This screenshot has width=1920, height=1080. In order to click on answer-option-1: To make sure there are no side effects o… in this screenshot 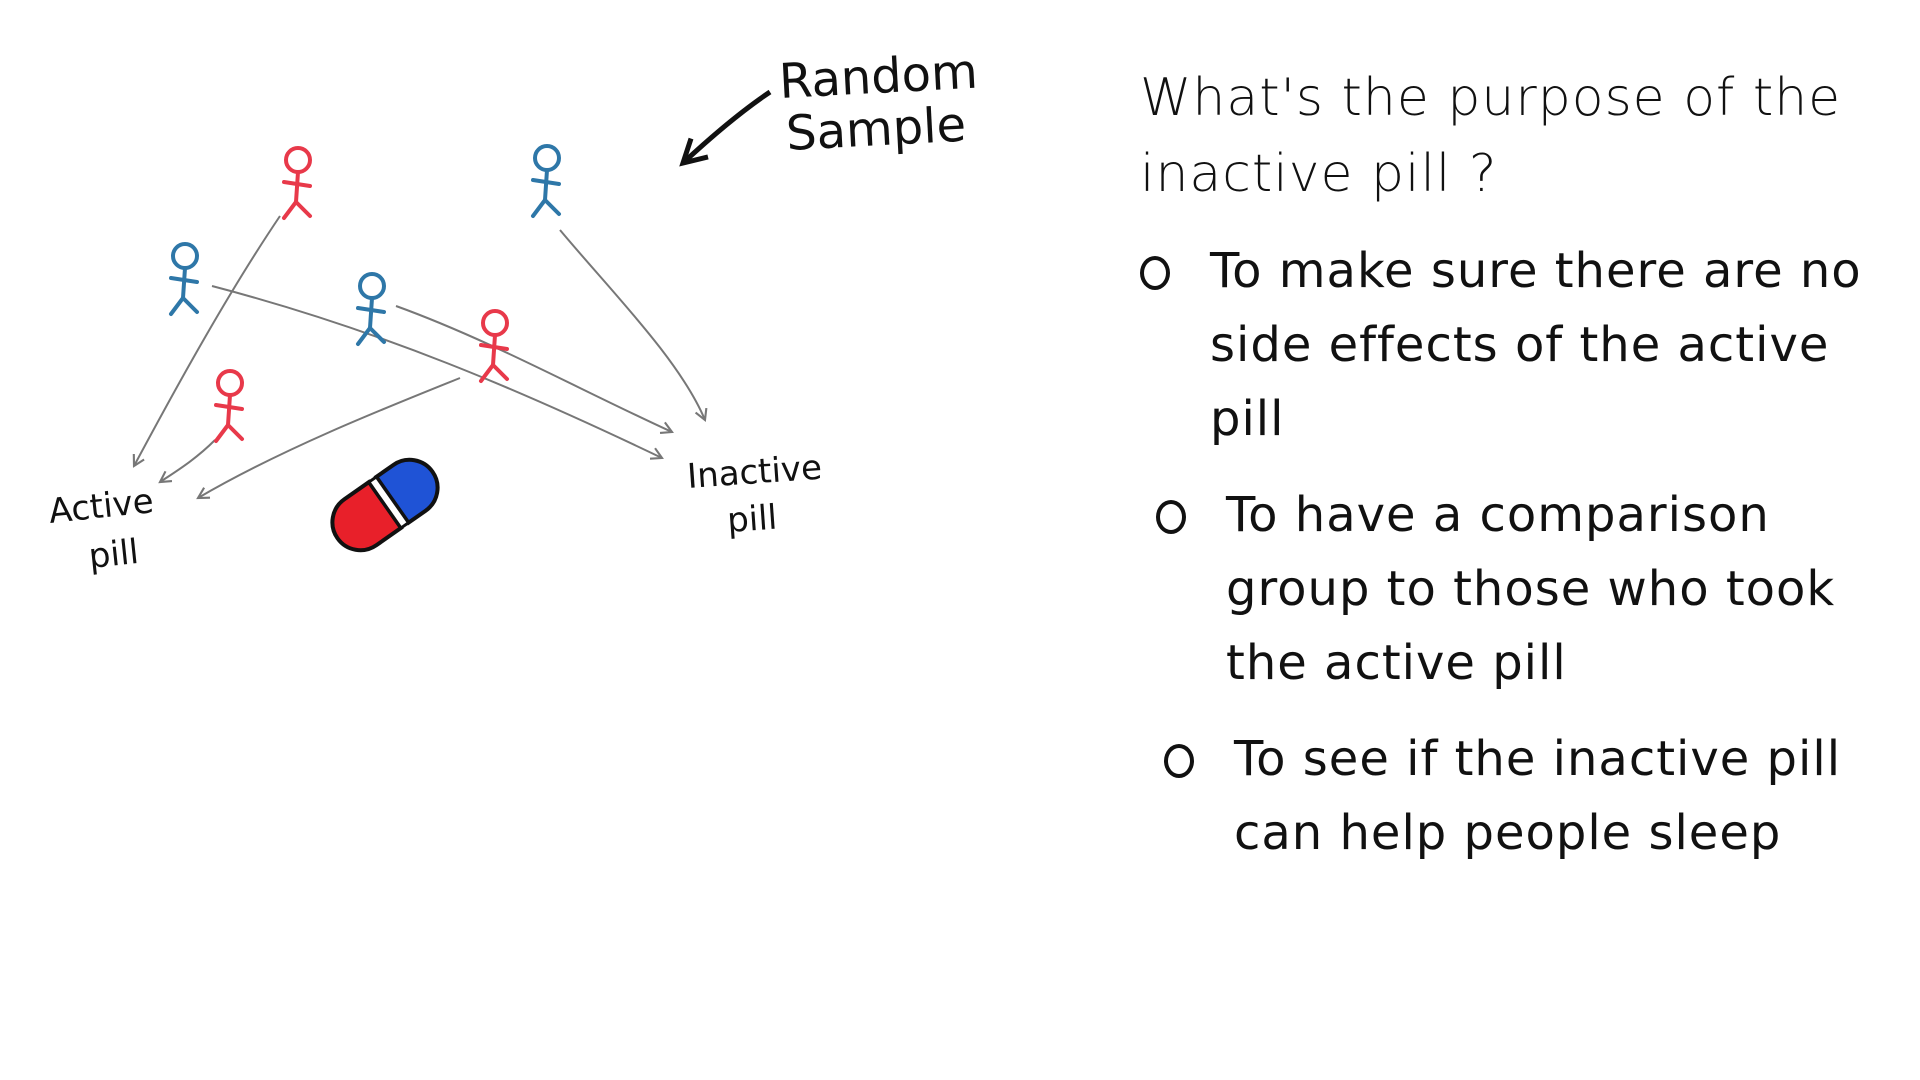, I will do `click(1520, 345)`.